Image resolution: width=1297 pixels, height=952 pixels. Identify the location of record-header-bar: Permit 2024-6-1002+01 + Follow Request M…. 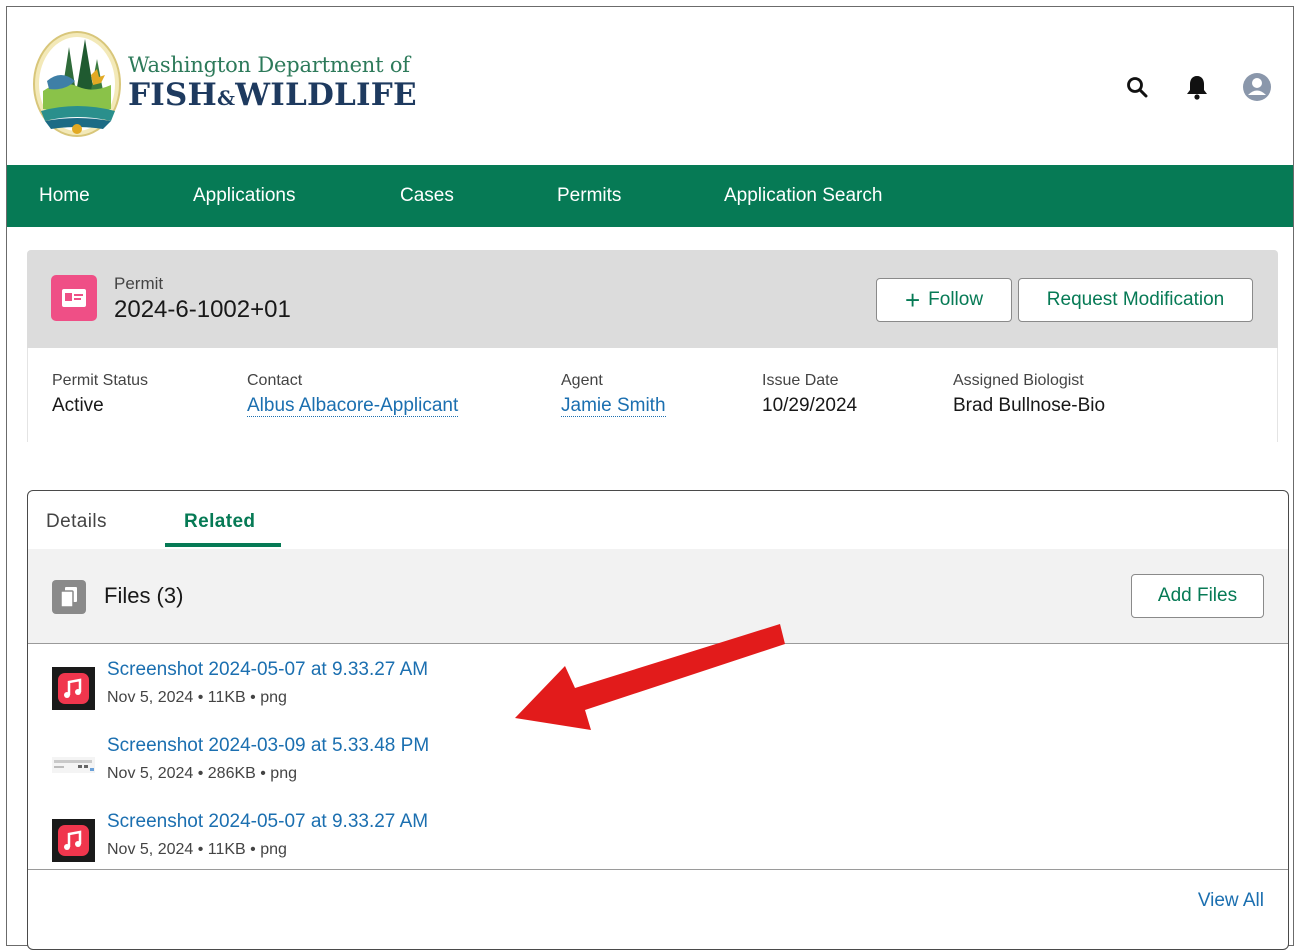
(652, 299).